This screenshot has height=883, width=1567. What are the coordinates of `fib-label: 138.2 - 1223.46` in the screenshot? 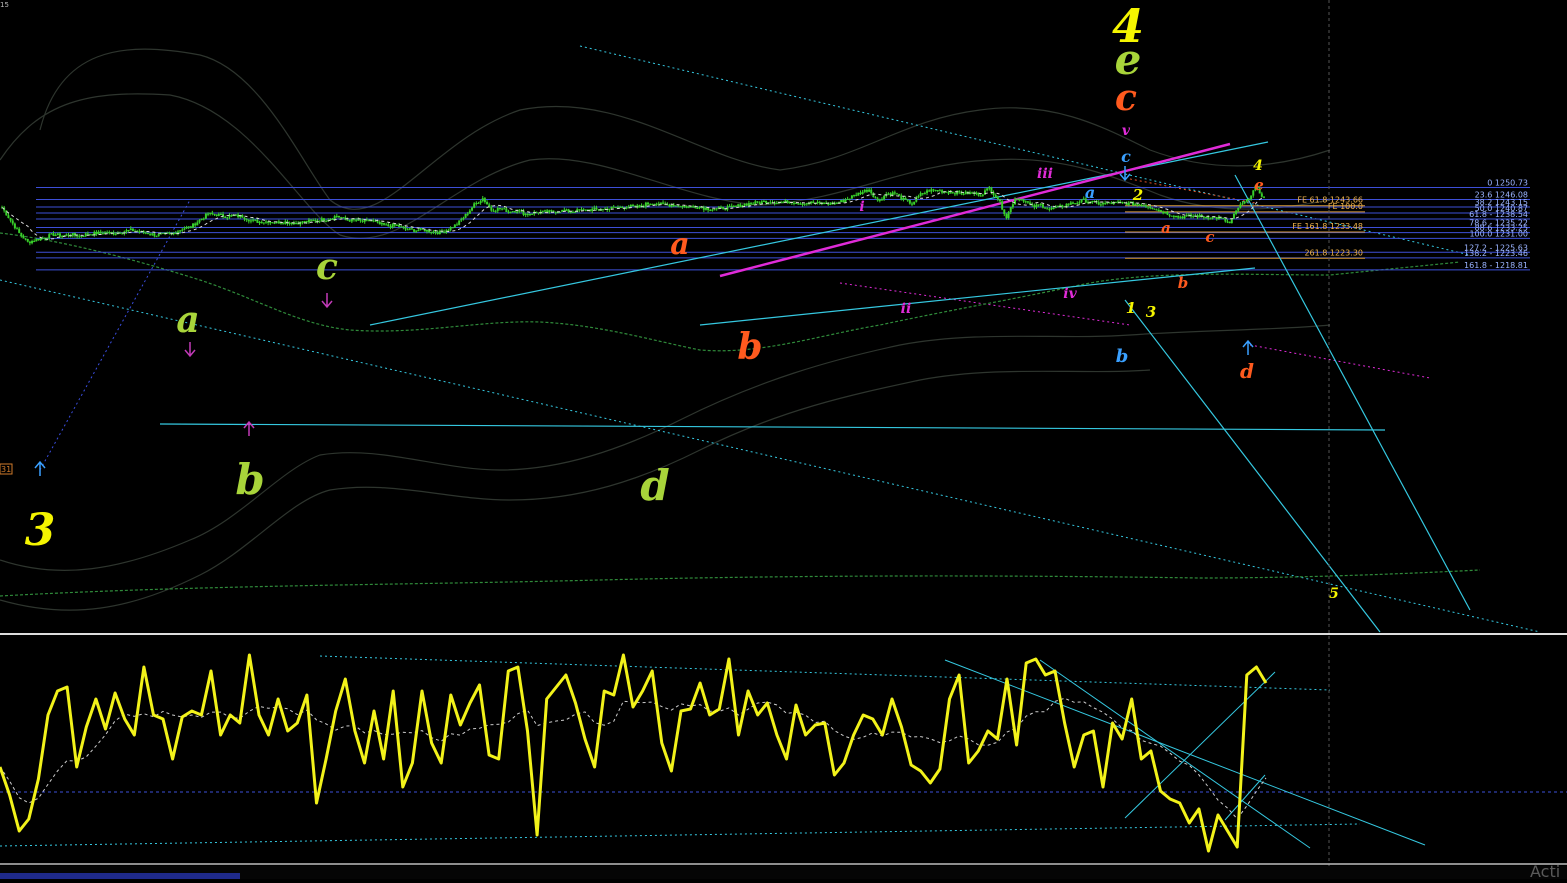 It's located at (1496, 253).